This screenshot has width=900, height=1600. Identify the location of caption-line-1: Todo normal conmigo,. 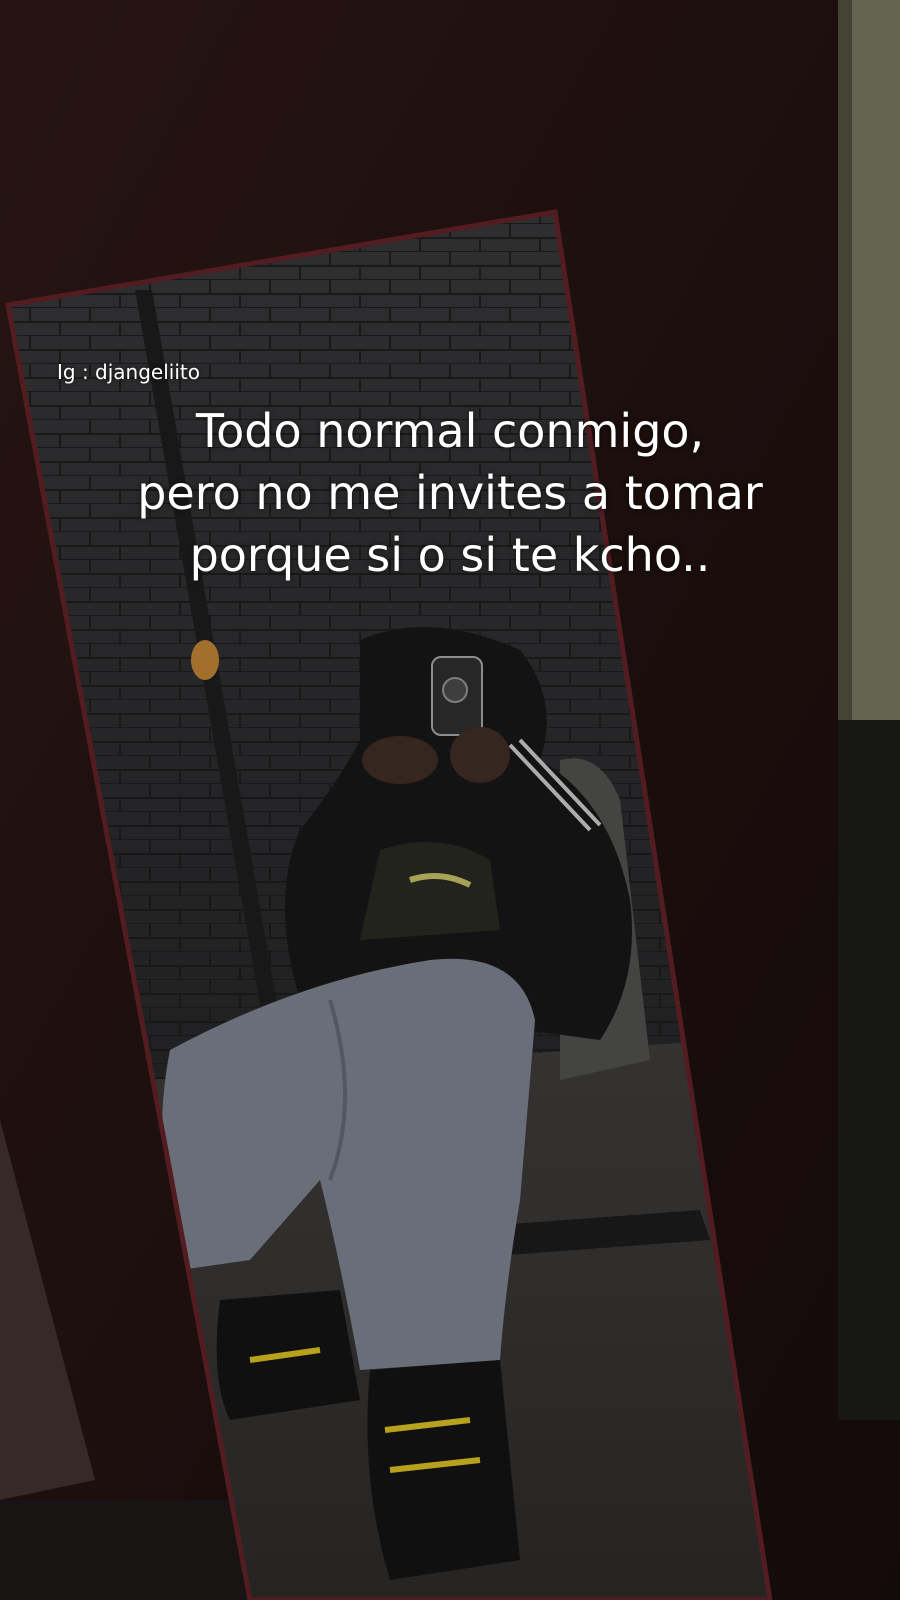
(450, 431).